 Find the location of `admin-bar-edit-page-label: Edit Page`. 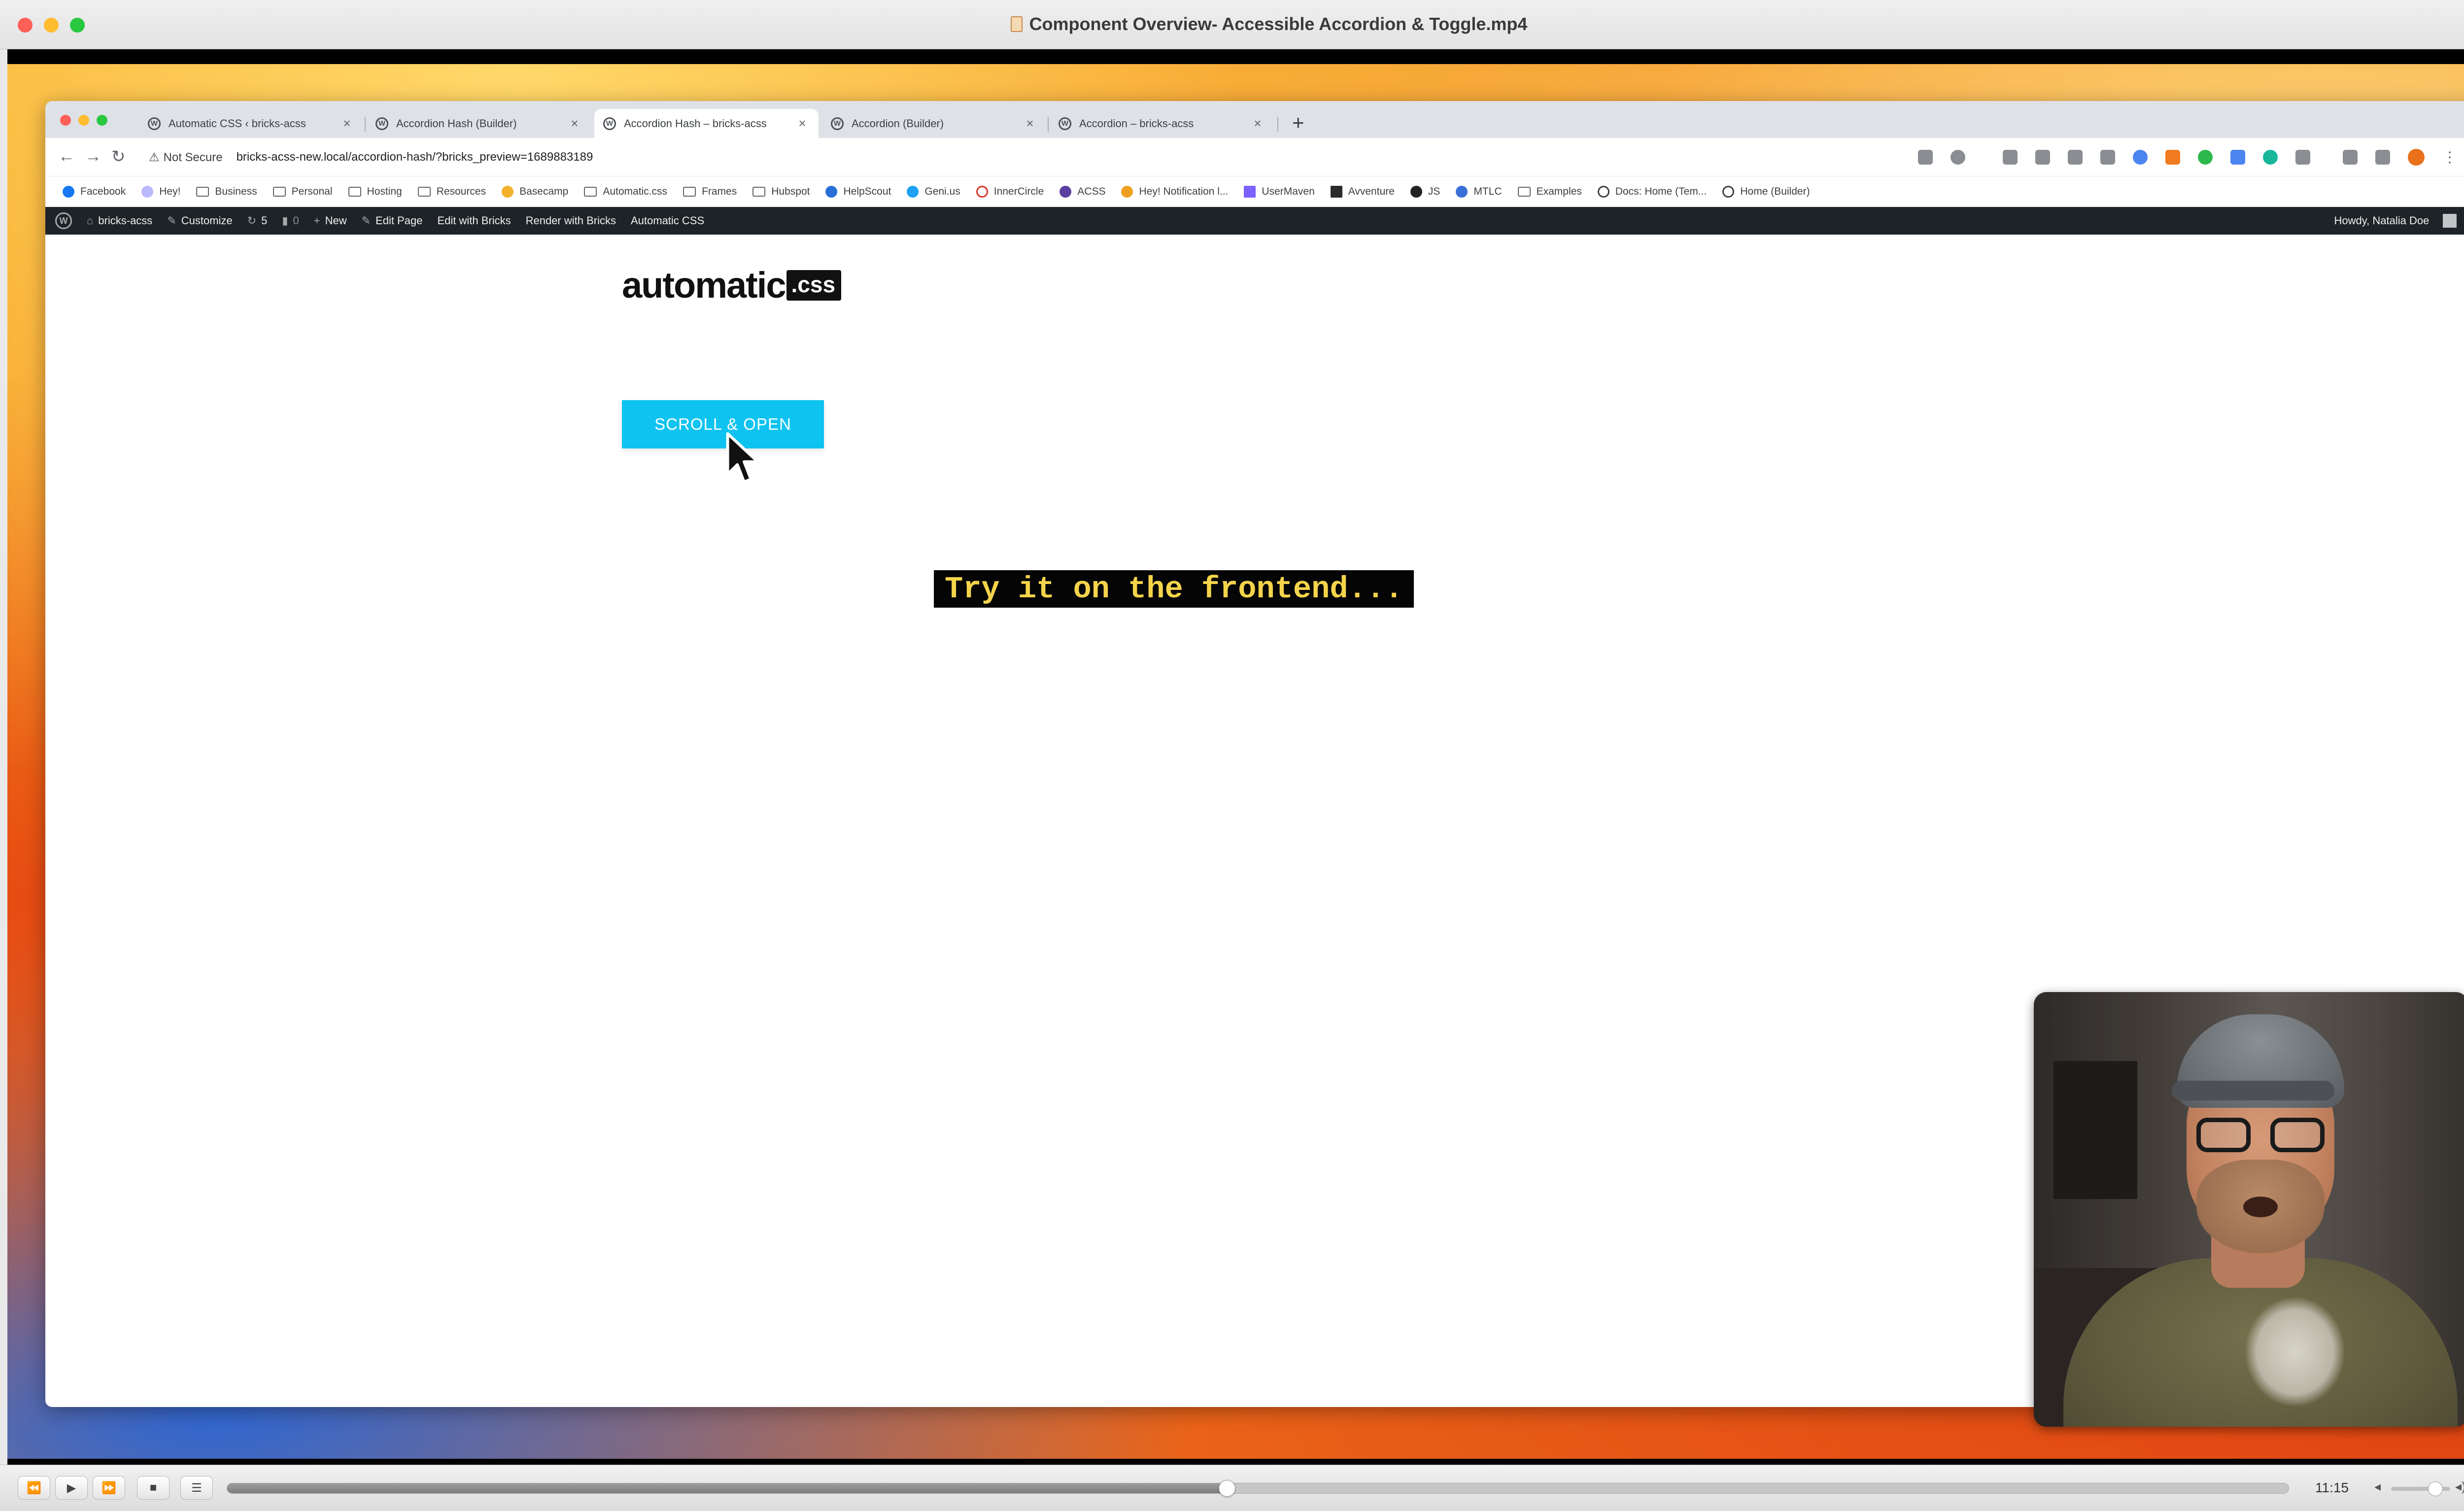

admin-bar-edit-page-label: Edit Page is located at coordinates (399, 220).